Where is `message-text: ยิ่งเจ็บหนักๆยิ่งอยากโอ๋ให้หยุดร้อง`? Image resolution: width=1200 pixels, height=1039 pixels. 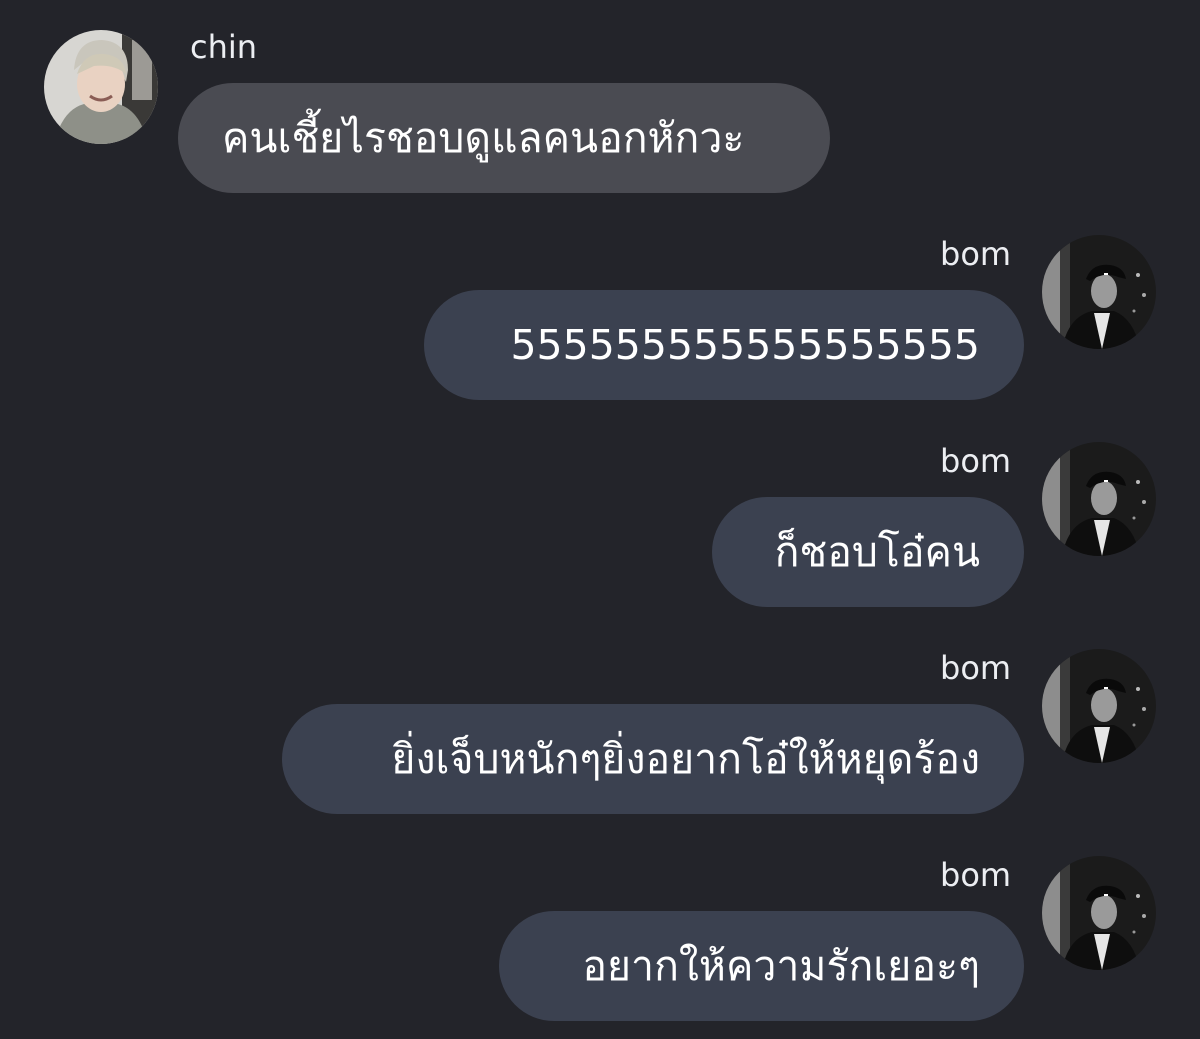 message-text: ยิ่งเจ็บหนักๆยิ่งอยากโอ๋ให้หยุดร้อง is located at coordinates (685, 758).